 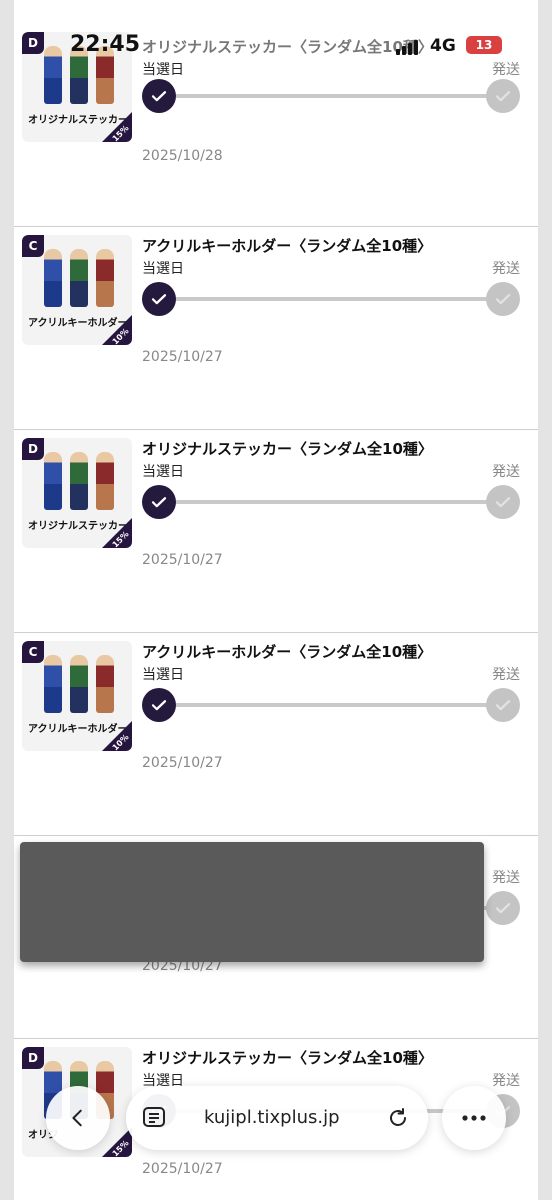 What do you see at coordinates (182, 156) in the screenshot?
I see `won-date: 2025/10/28` at bounding box center [182, 156].